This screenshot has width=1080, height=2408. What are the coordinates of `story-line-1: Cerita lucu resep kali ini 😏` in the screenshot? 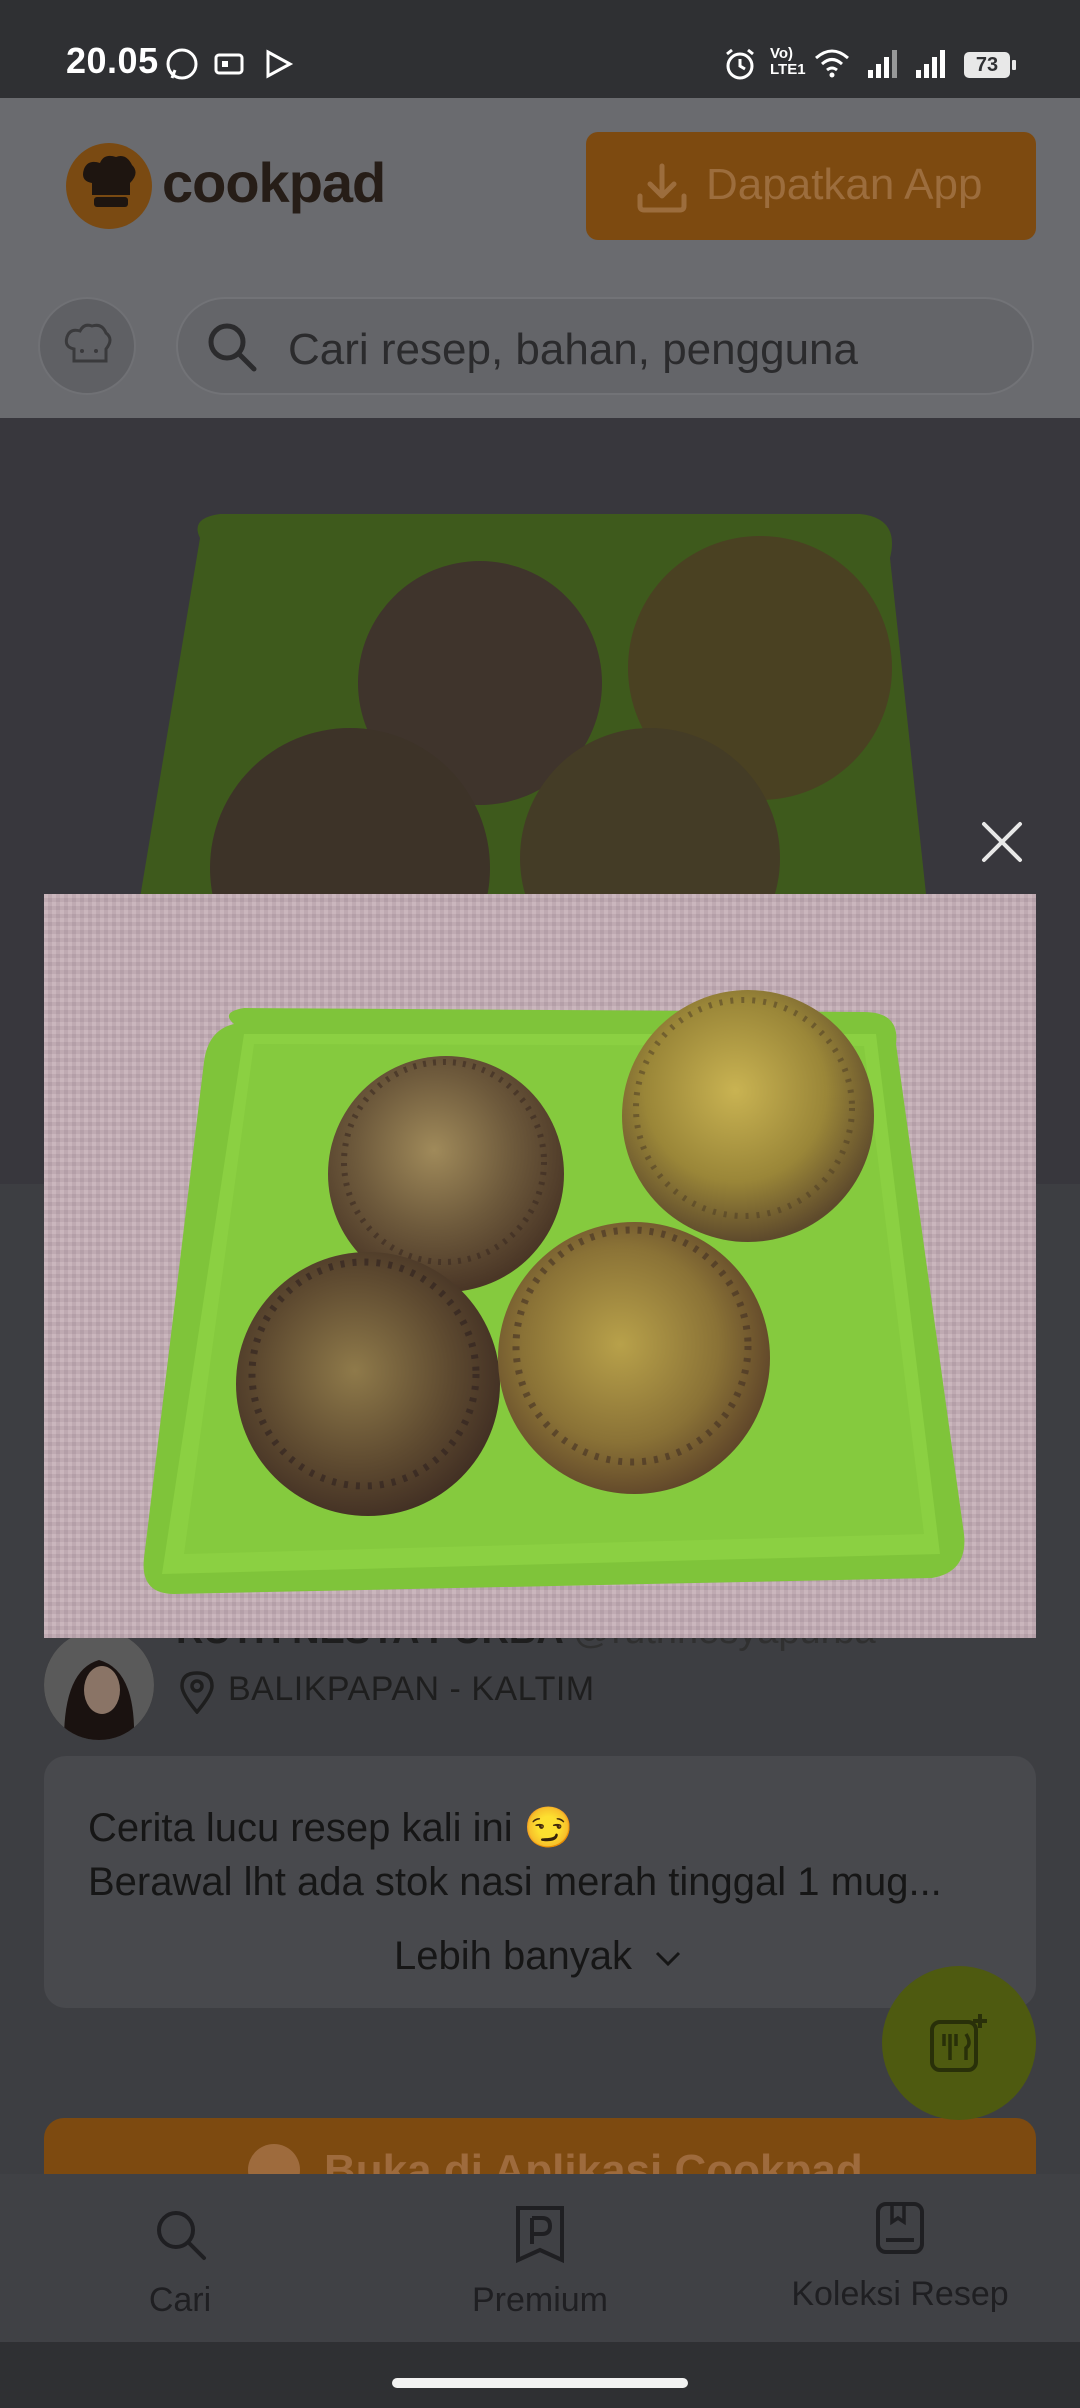 It's located at (331, 1828).